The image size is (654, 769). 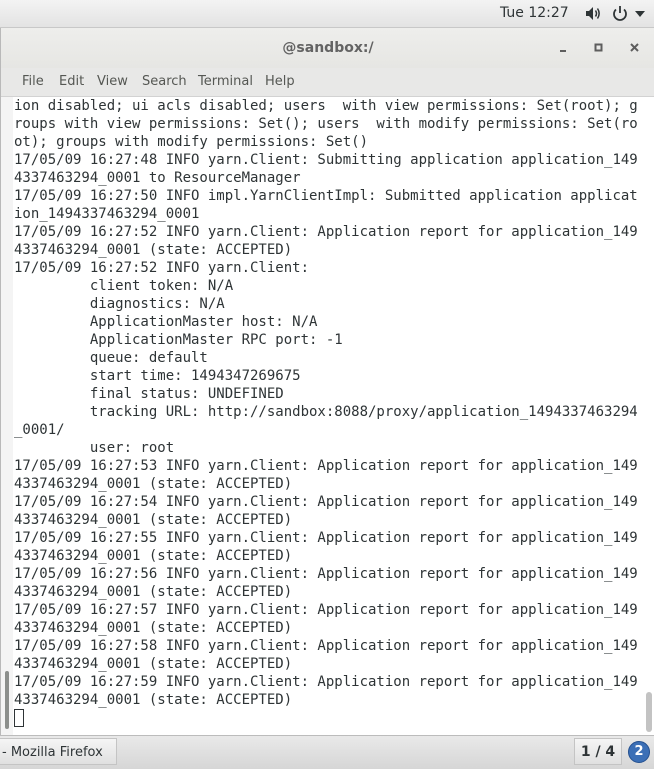 I want to click on menu-help: Help, so click(x=280, y=81).